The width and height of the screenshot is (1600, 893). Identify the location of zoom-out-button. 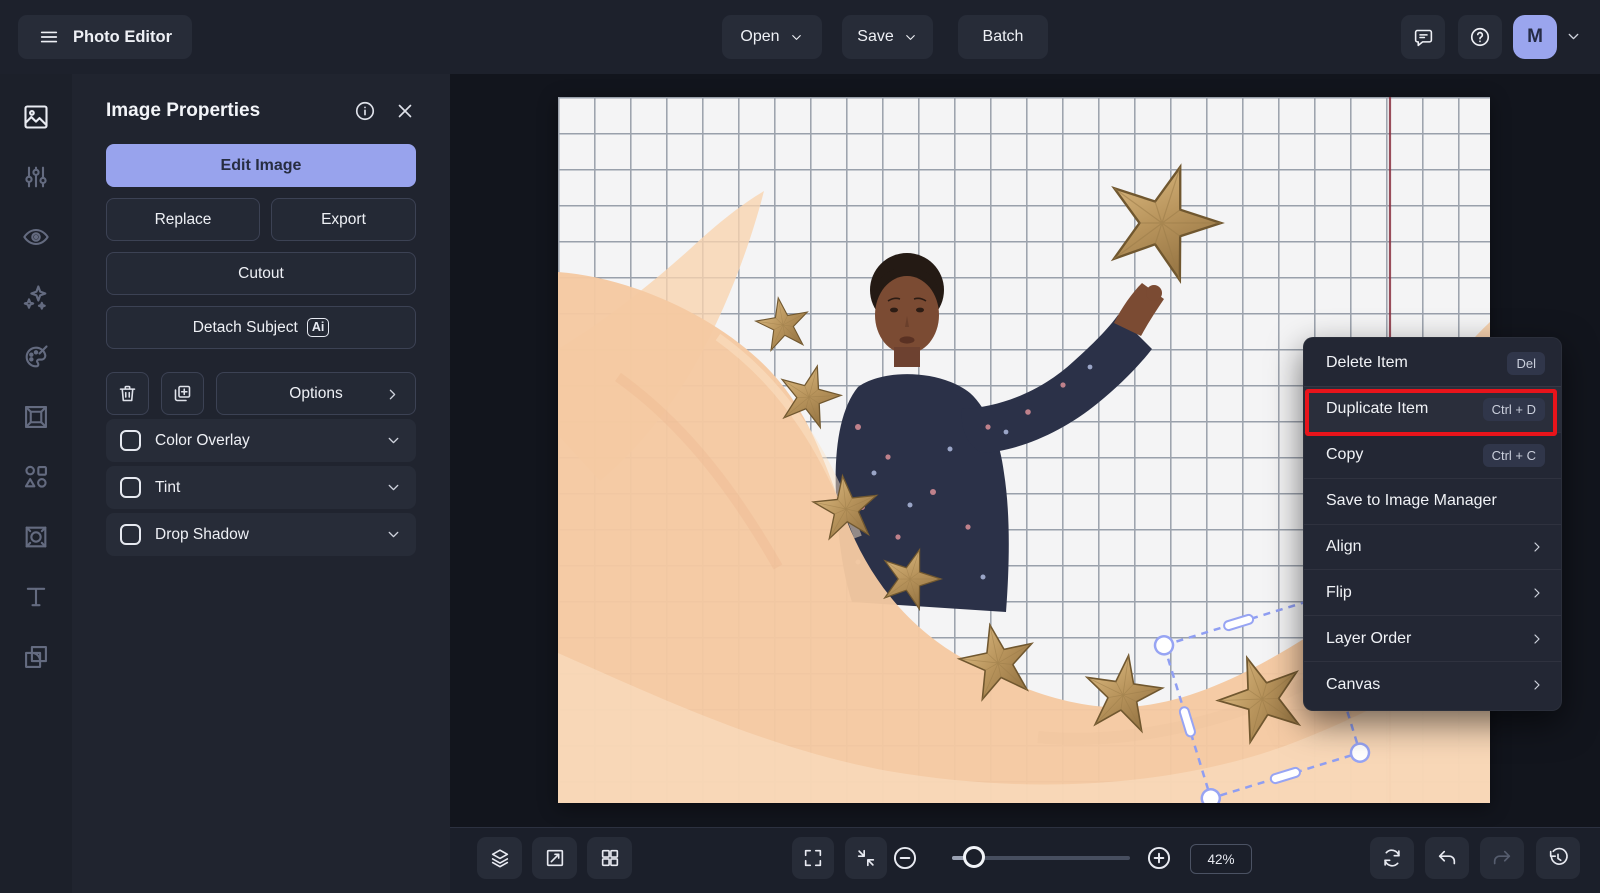
(905, 858).